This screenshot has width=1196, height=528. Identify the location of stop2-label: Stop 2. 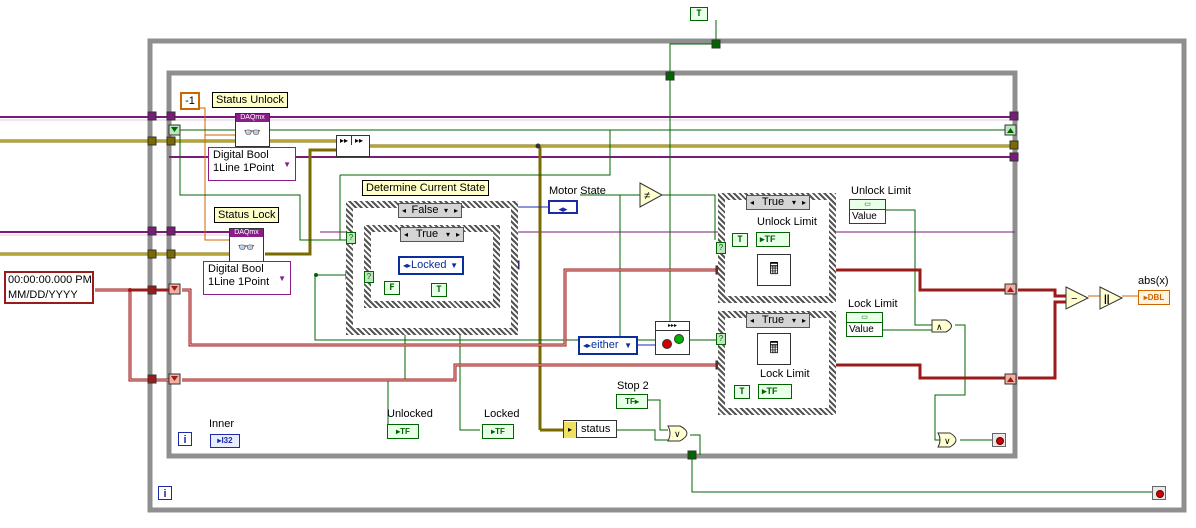
(633, 386).